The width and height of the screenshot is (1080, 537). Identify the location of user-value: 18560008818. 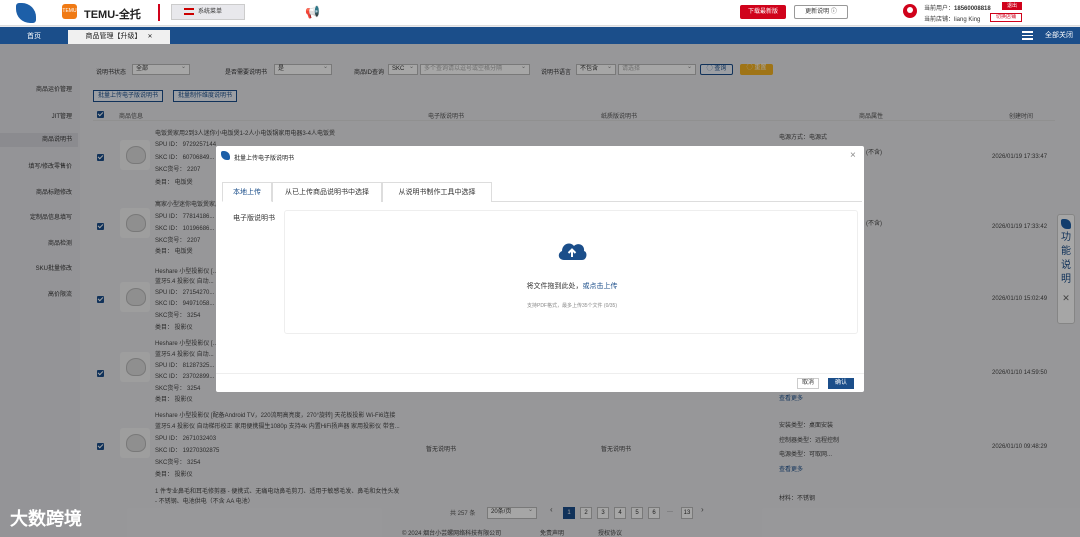
(972, 9).